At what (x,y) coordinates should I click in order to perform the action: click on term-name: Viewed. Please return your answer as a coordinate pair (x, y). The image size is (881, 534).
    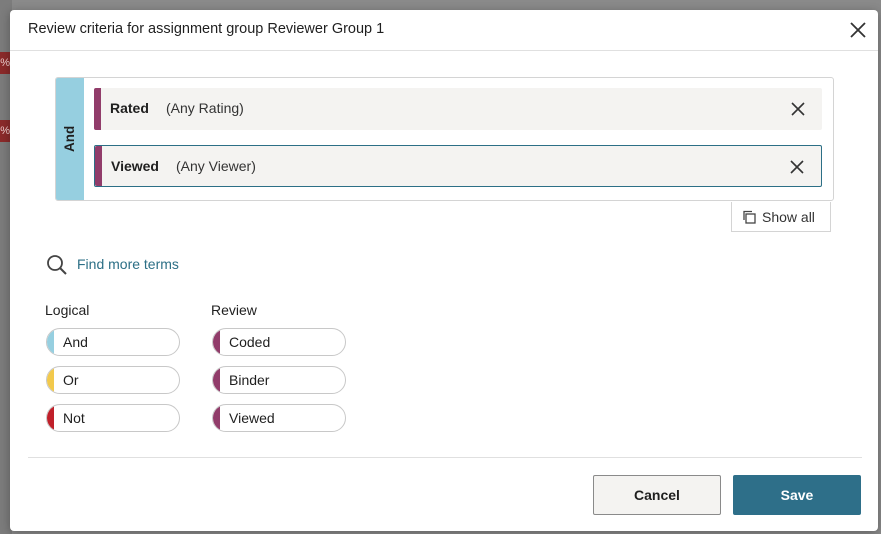
    Looking at the image, I should click on (135, 166).